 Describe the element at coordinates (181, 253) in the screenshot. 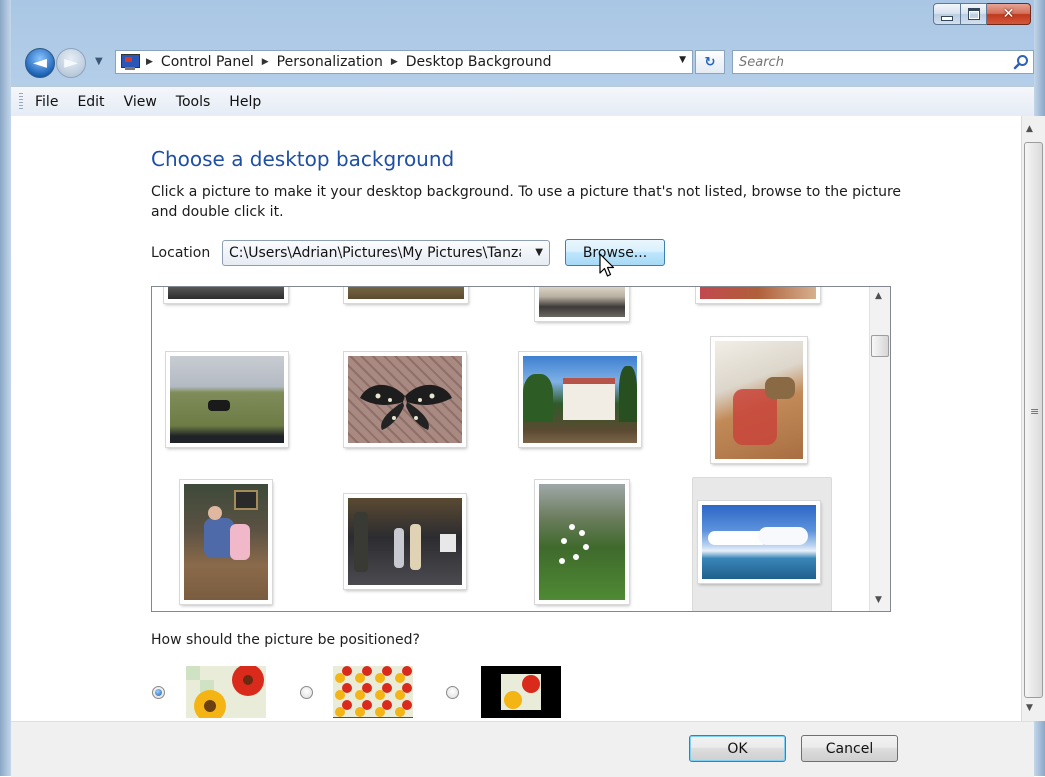

I see `location-label: Location` at that location.